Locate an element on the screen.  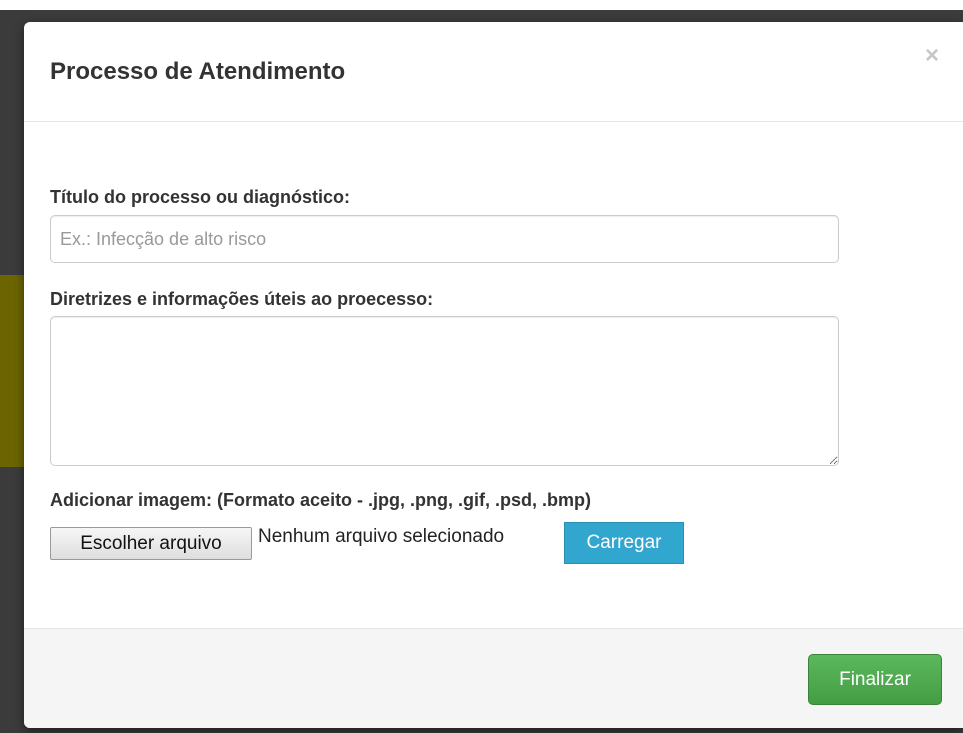
underlying-page-top is located at coordinates (481, 5).